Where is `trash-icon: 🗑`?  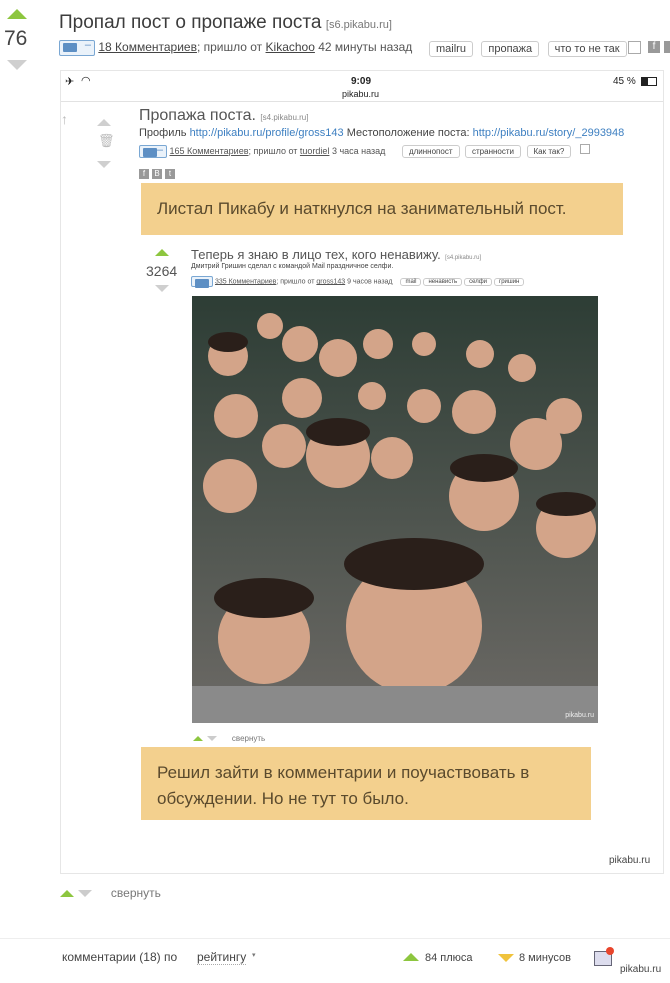 trash-icon: 🗑 is located at coordinates (106, 141).